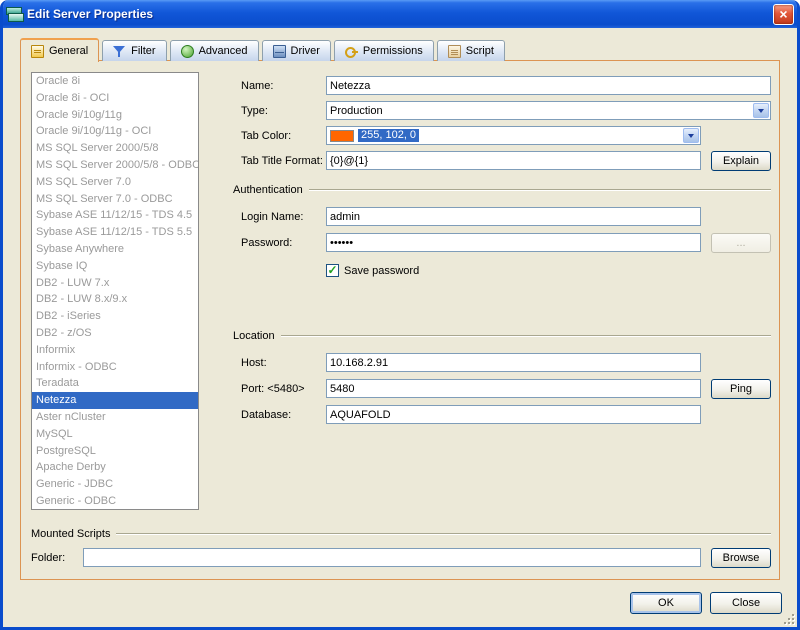 This screenshot has height=630, width=800. Describe the element at coordinates (392, 51) in the screenshot. I see `tab-permissions-label: Permissions` at that location.